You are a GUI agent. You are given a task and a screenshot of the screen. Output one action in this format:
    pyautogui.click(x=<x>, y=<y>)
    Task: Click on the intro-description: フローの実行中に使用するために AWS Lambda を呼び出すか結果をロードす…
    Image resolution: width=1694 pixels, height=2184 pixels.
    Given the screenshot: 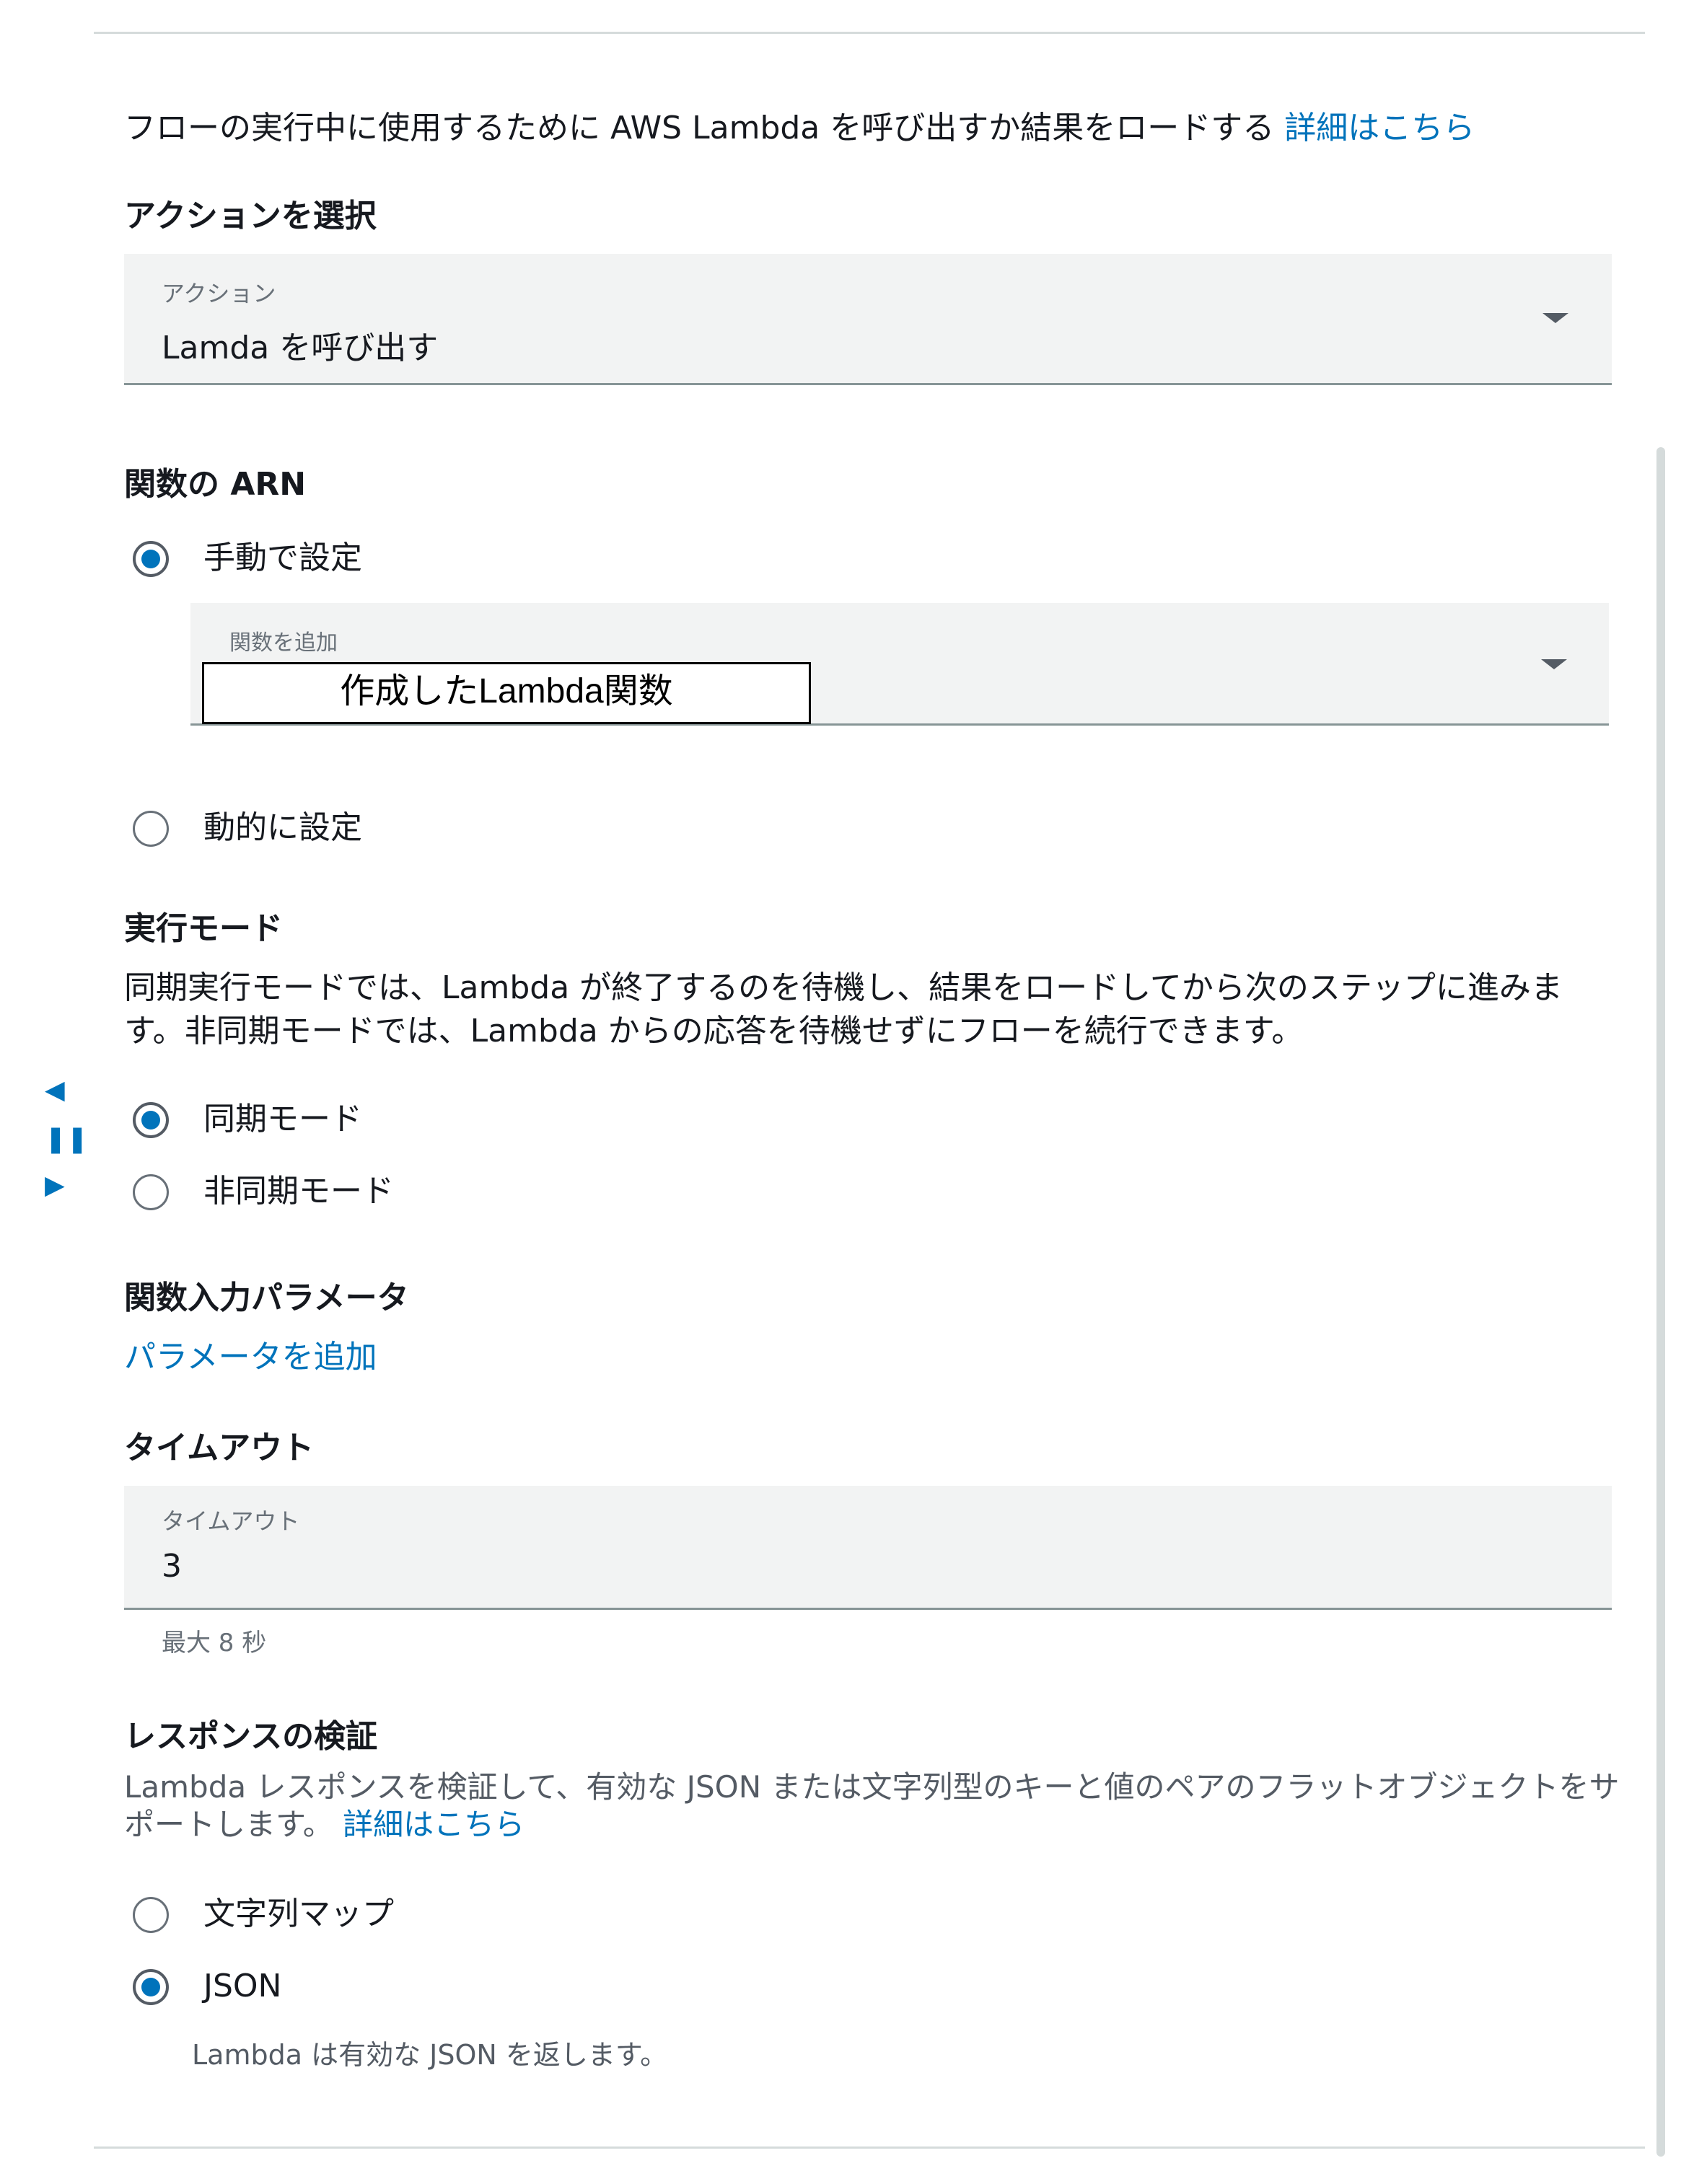 What is the action you would take?
    pyautogui.click(x=799, y=128)
    